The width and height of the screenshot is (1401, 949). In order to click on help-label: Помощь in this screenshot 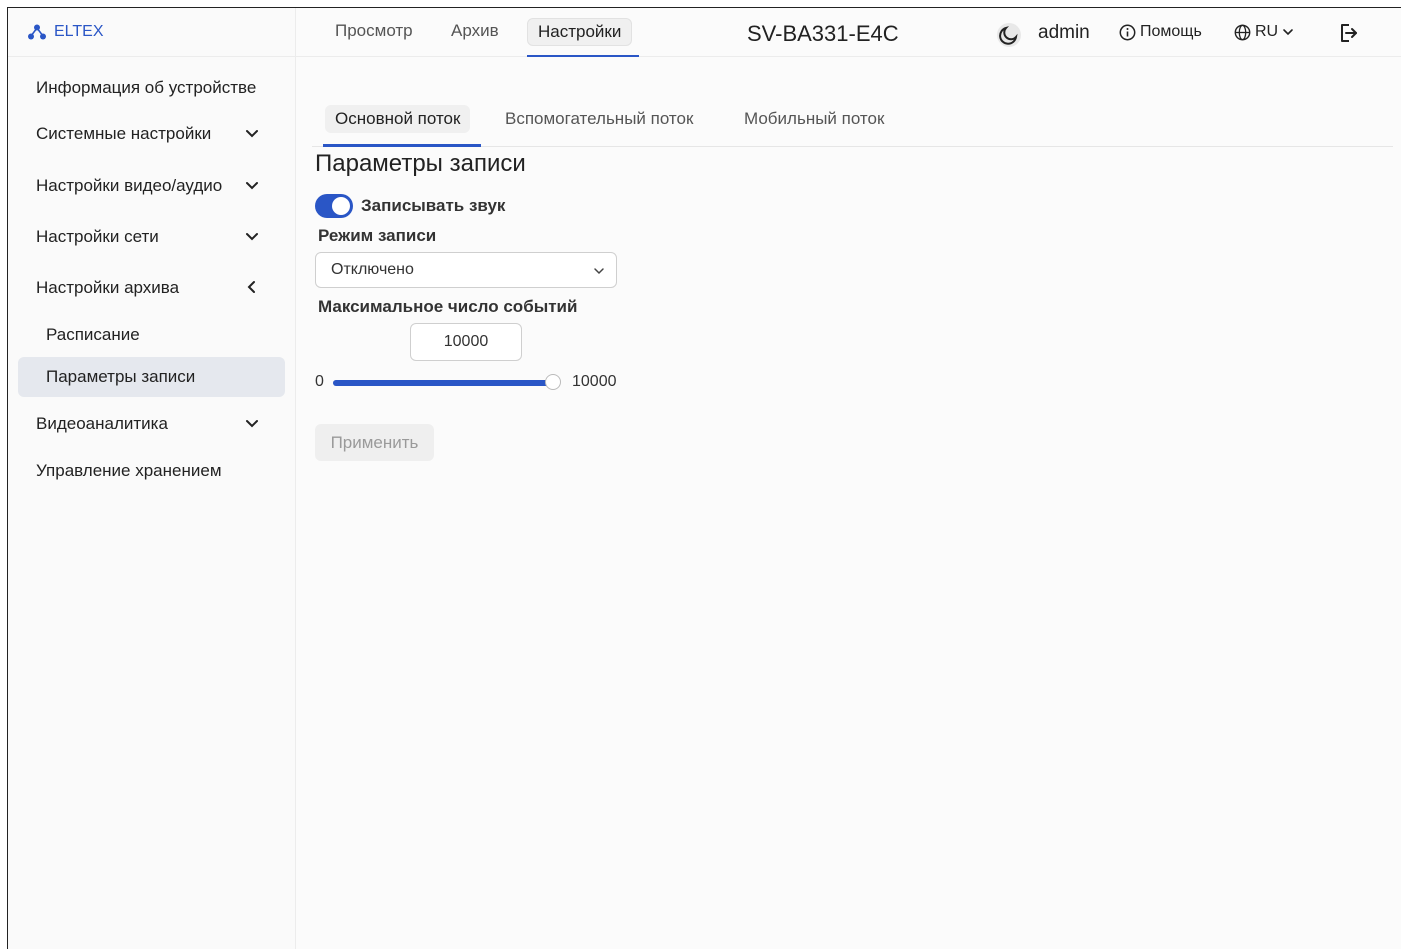, I will do `click(1171, 31)`.